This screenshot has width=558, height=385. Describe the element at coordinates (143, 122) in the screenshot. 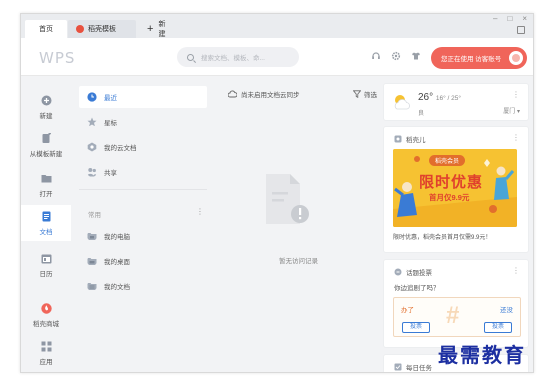

I see `nav-item-starred: 星标` at that location.